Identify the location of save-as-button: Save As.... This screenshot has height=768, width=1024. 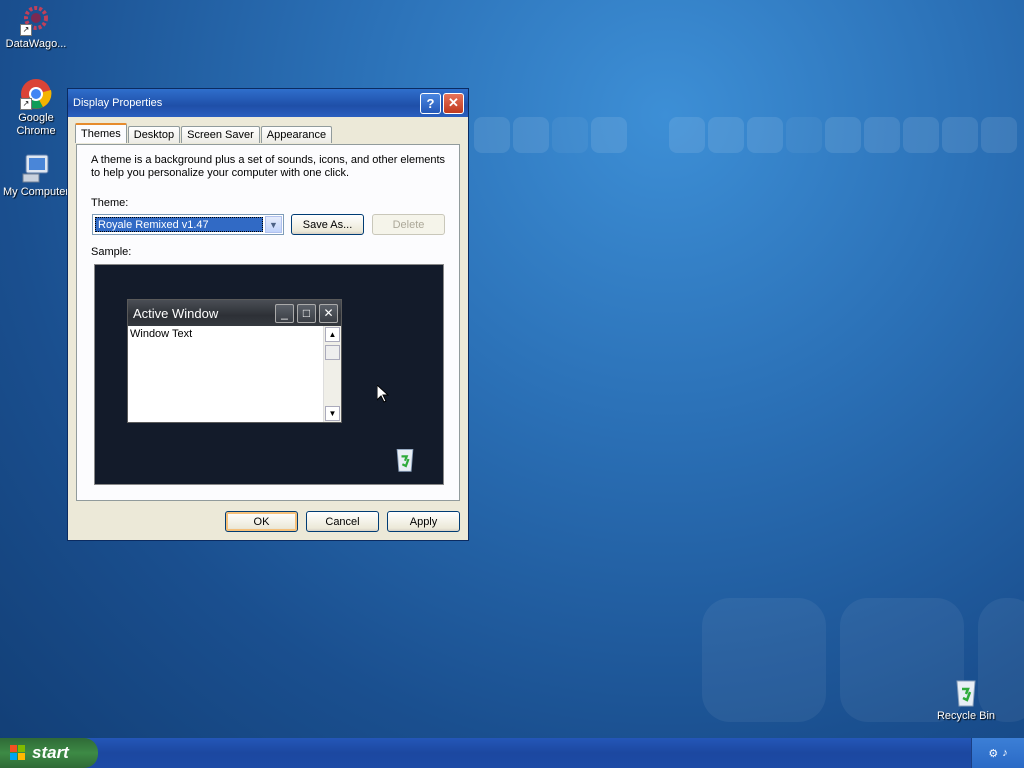
(327, 224).